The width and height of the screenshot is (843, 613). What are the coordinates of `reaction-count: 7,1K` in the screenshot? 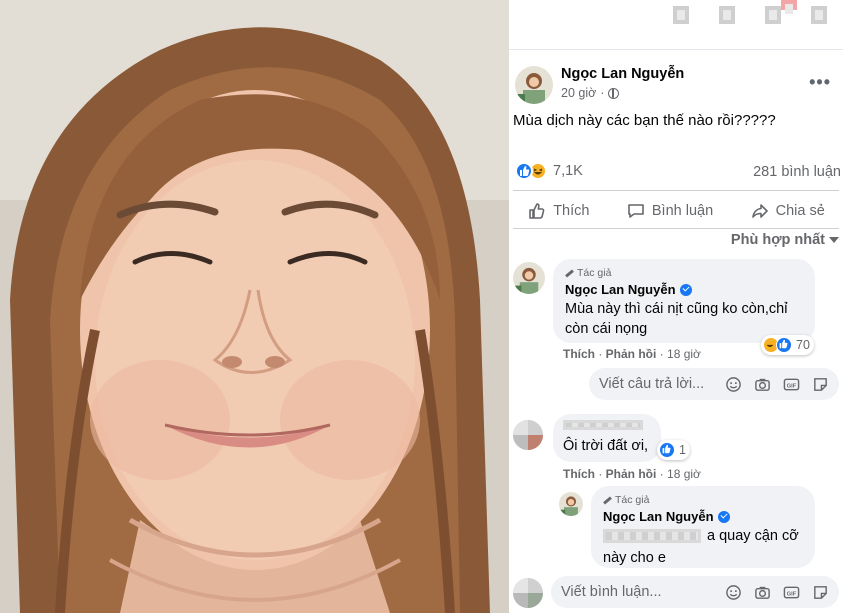 It's located at (568, 171).